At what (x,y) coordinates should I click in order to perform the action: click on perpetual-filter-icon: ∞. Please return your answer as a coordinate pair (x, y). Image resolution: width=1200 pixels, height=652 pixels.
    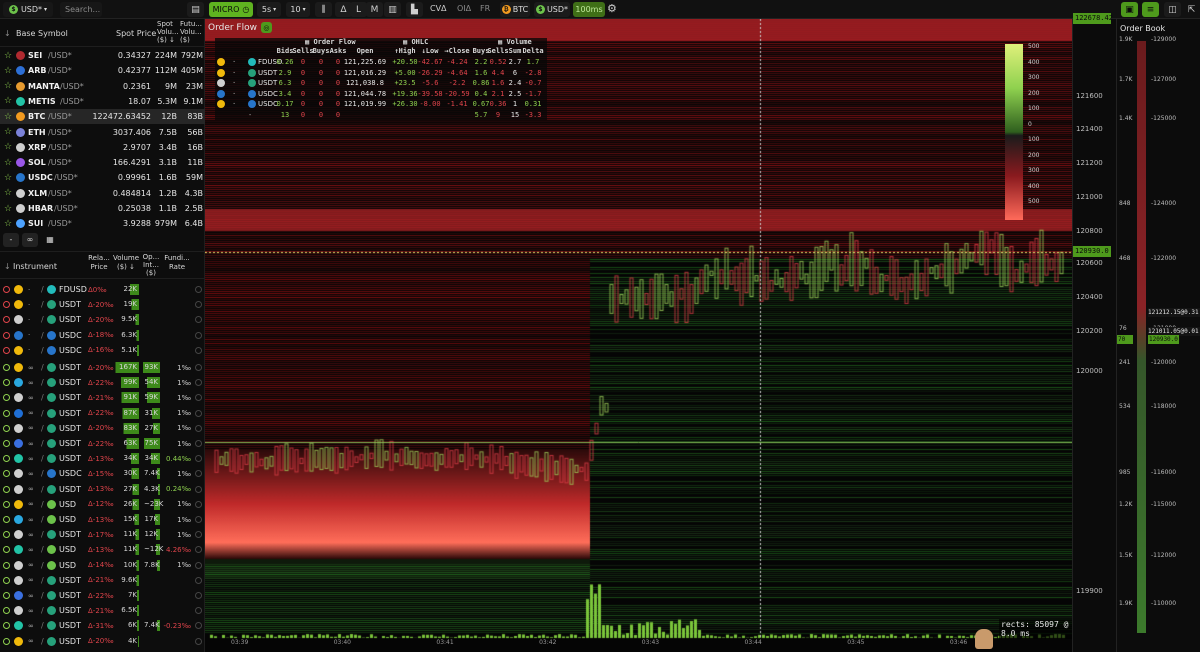
    Looking at the image, I should click on (30, 240).